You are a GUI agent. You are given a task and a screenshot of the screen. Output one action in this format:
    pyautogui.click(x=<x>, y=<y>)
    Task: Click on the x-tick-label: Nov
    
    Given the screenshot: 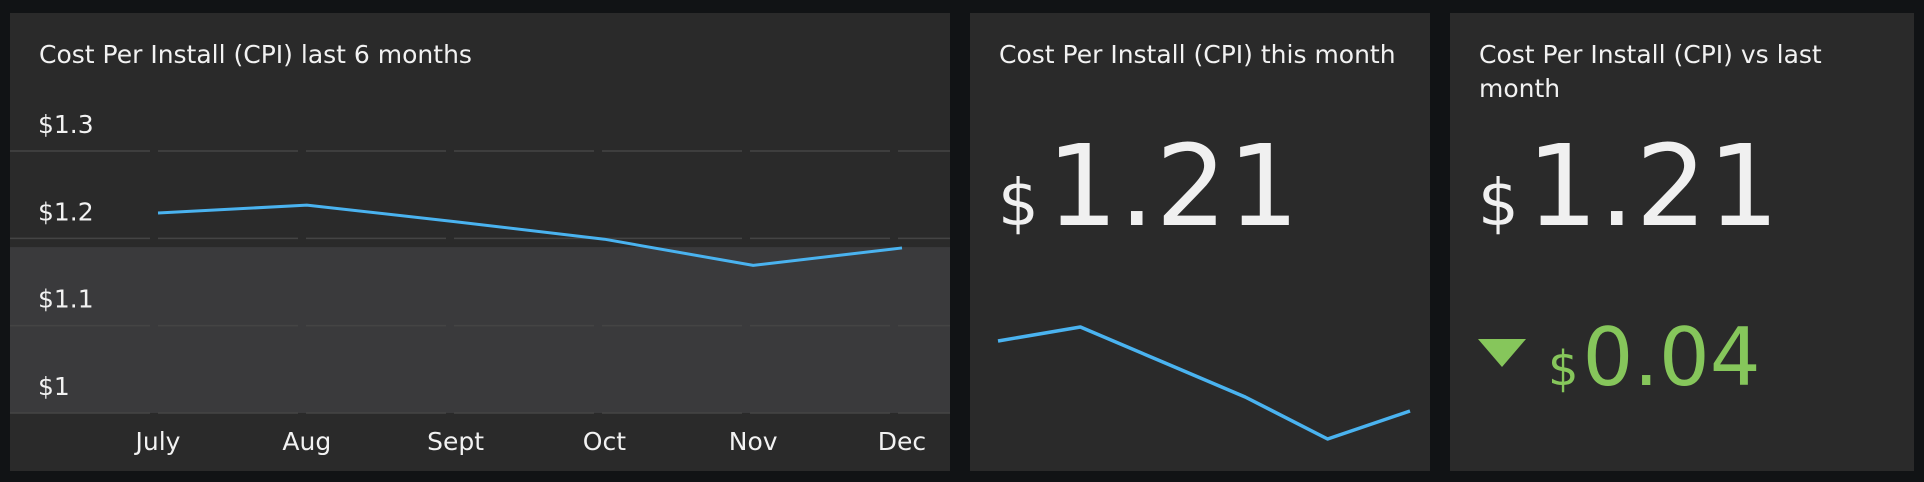 What is the action you would take?
    pyautogui.click(x=753, y=441)
    